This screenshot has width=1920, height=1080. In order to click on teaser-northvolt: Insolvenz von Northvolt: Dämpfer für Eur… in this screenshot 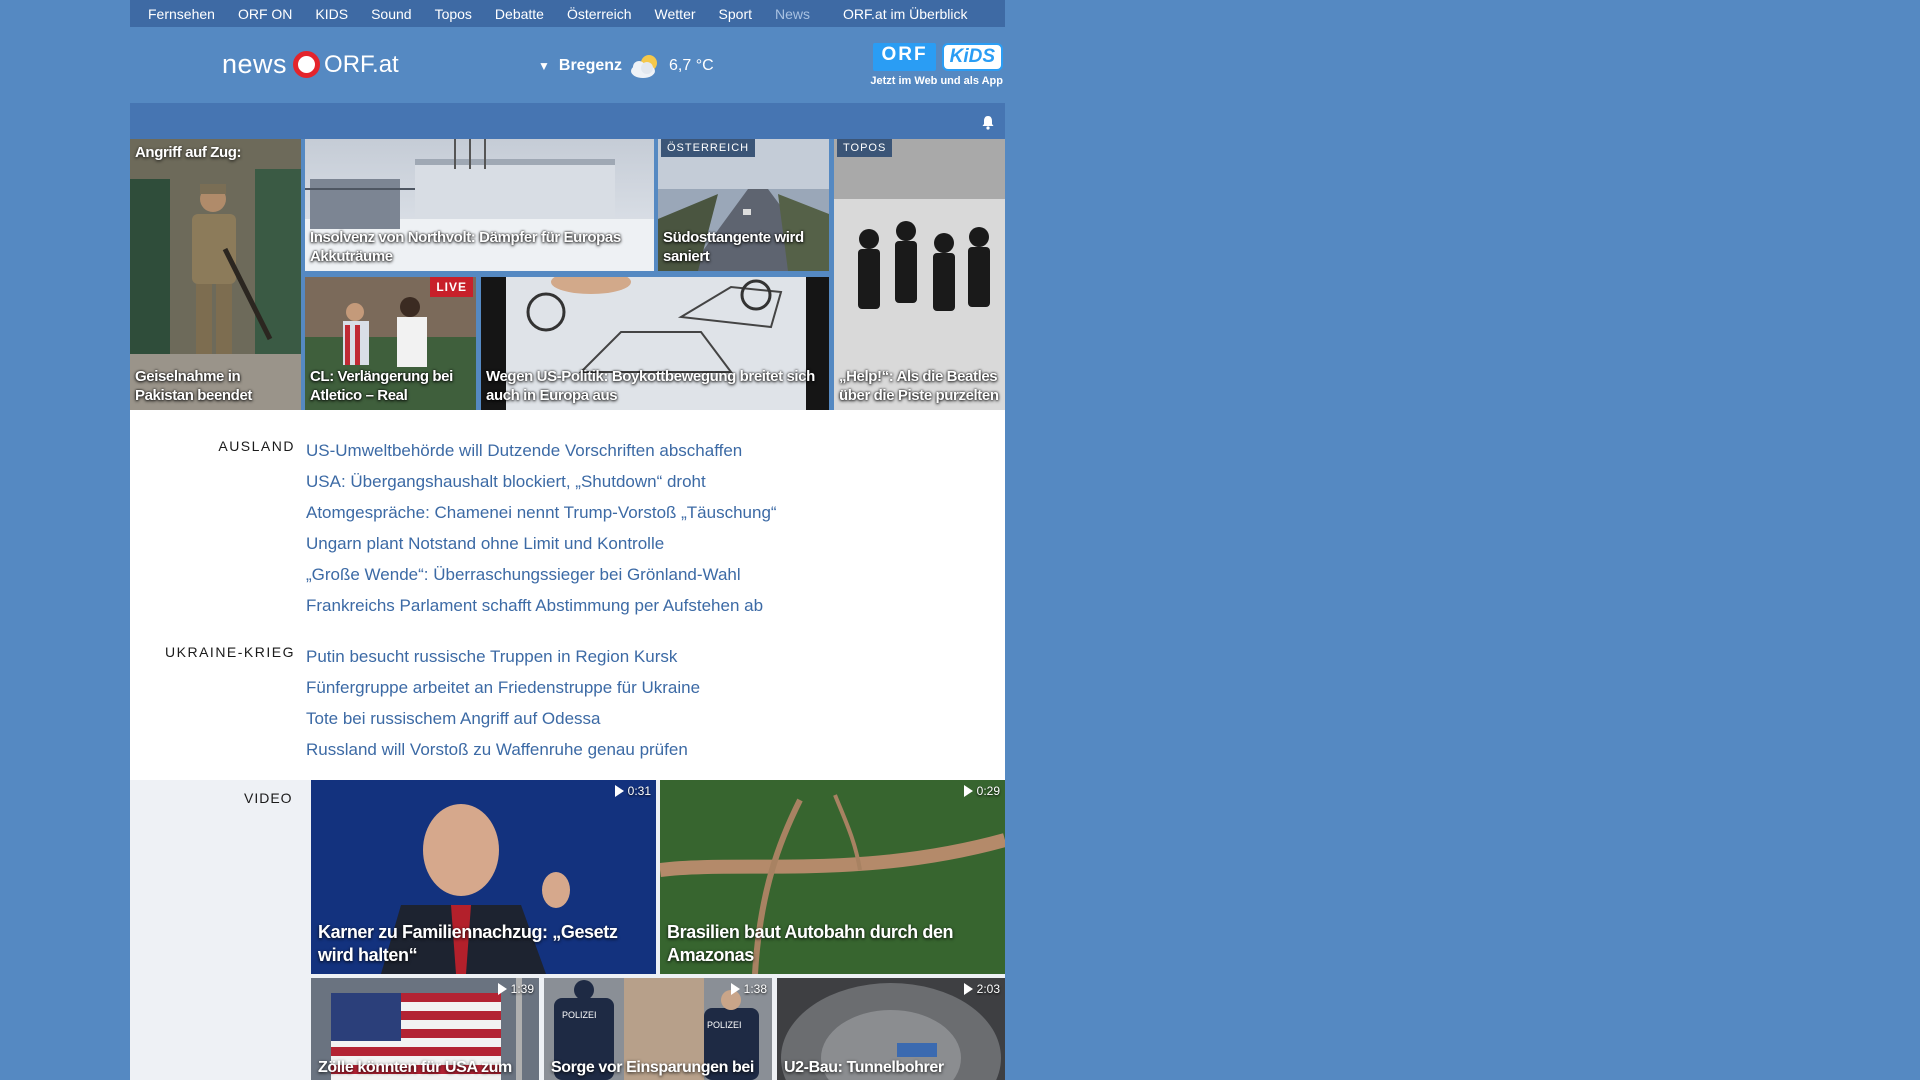, I will do `click(479, 205)`.